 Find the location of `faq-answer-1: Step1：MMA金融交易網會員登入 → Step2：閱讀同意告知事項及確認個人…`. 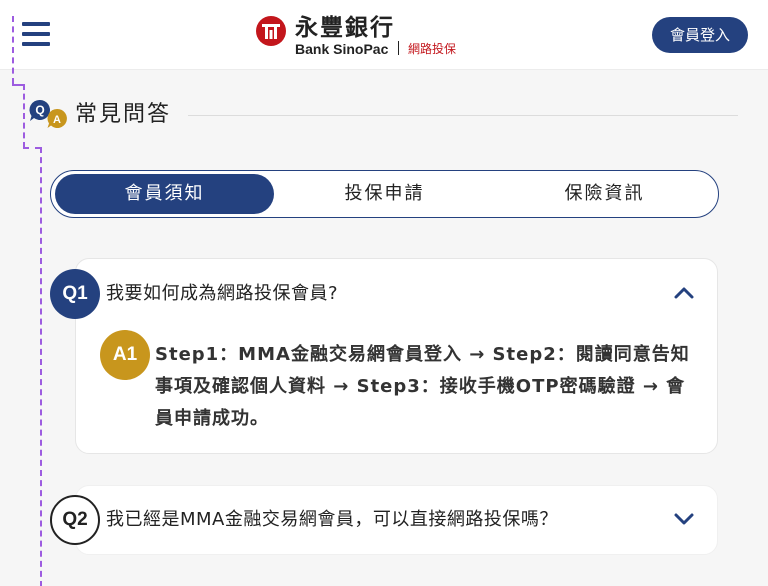

faq-answer-1: Step1：MMA金融交易網會員登入 → Step2：閱讀同意告知事項及確認個人… is located at coordinates (422, 386).